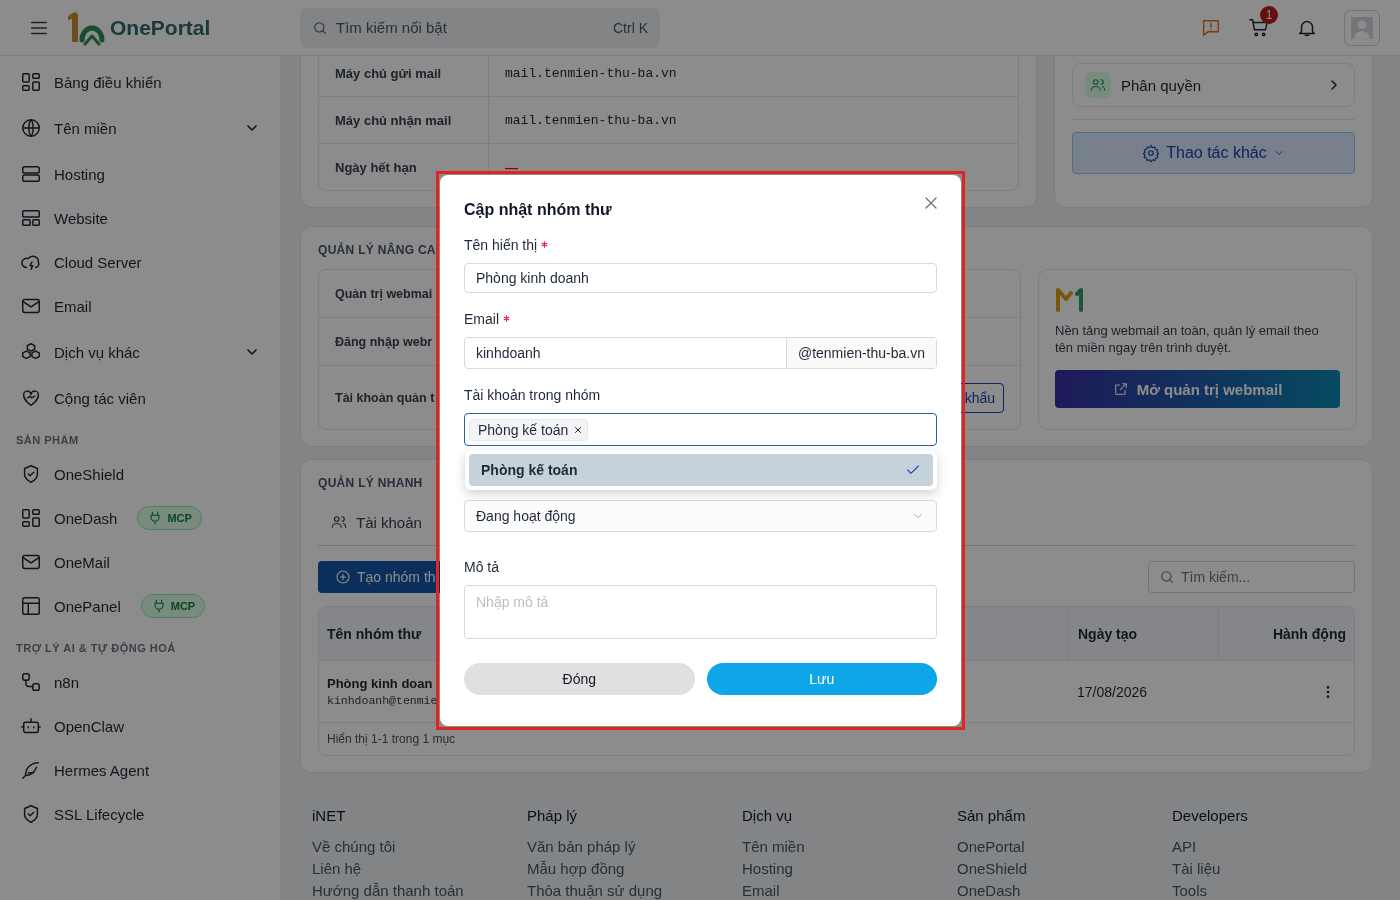 The width and height of the screenshot is (1400, 900). I want to click on sidebar-item: Email, so click(150, 306).